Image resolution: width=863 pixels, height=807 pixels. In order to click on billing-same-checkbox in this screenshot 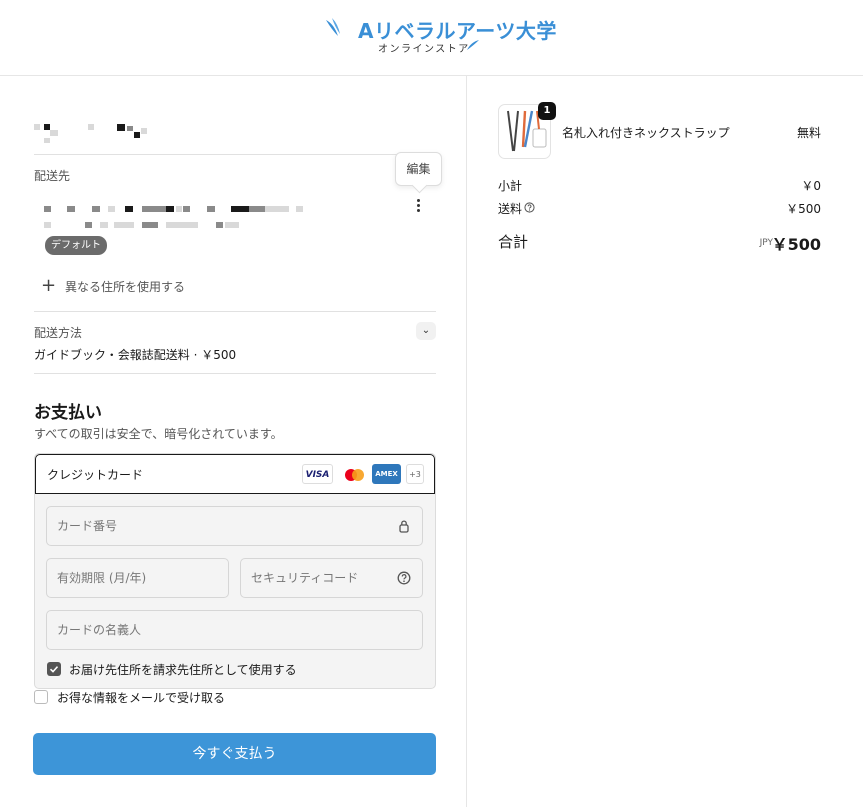, I will do `click(54, 669)`.